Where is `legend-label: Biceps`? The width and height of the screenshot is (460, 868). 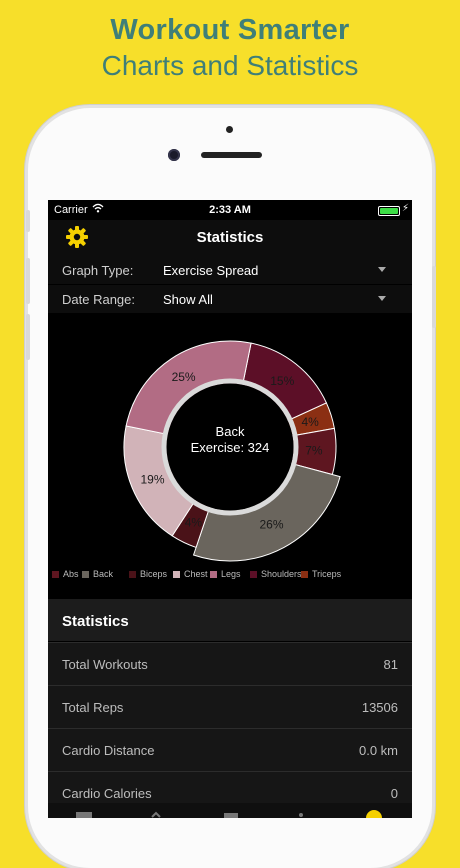
legend-label: Biceps is located at coordinates (154, 574).